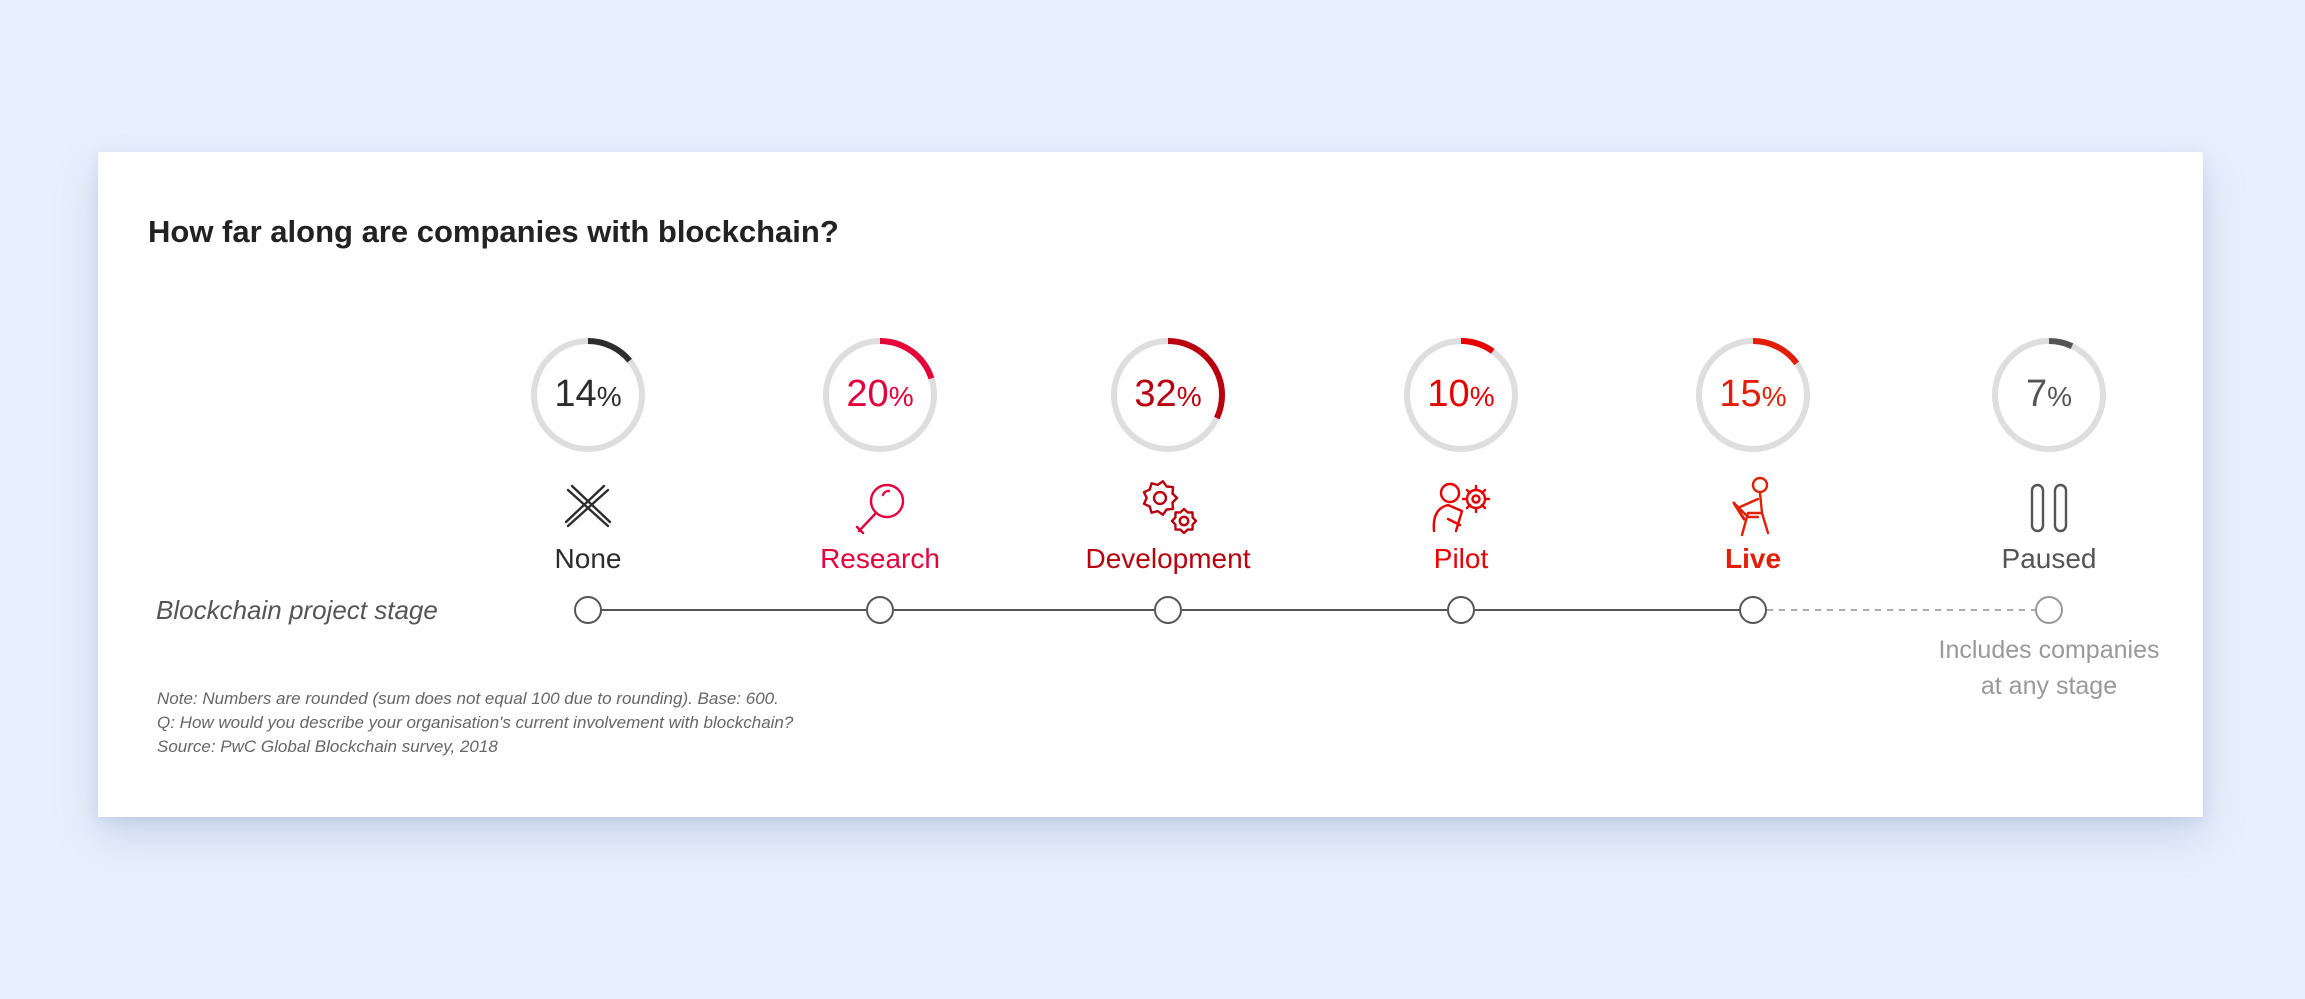  I want to click on value-number: 32, so click(1155, 394).